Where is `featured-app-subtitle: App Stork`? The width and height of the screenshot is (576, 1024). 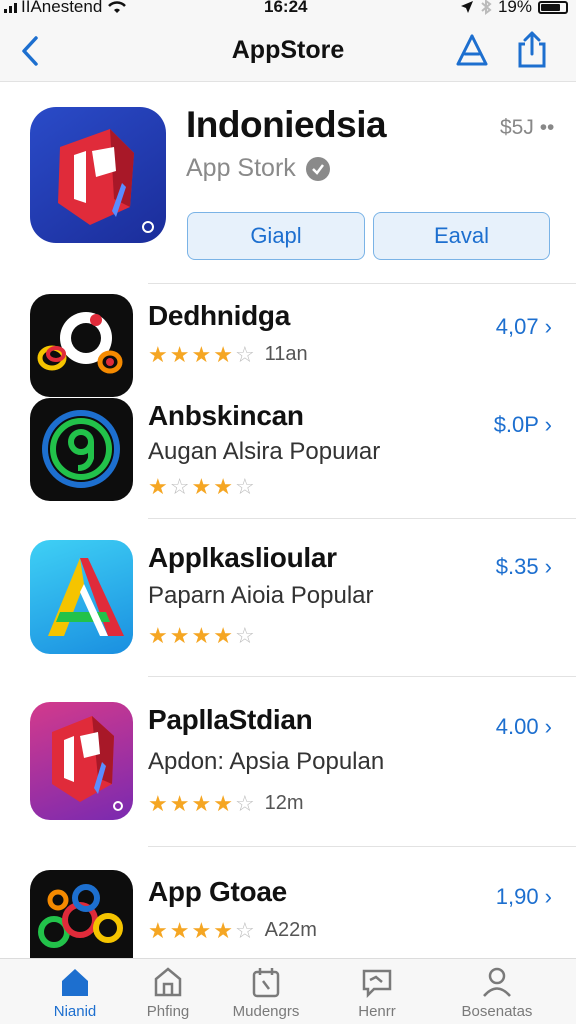
featured-app-subtitle: App Stork is located at coordinates (258, 168).